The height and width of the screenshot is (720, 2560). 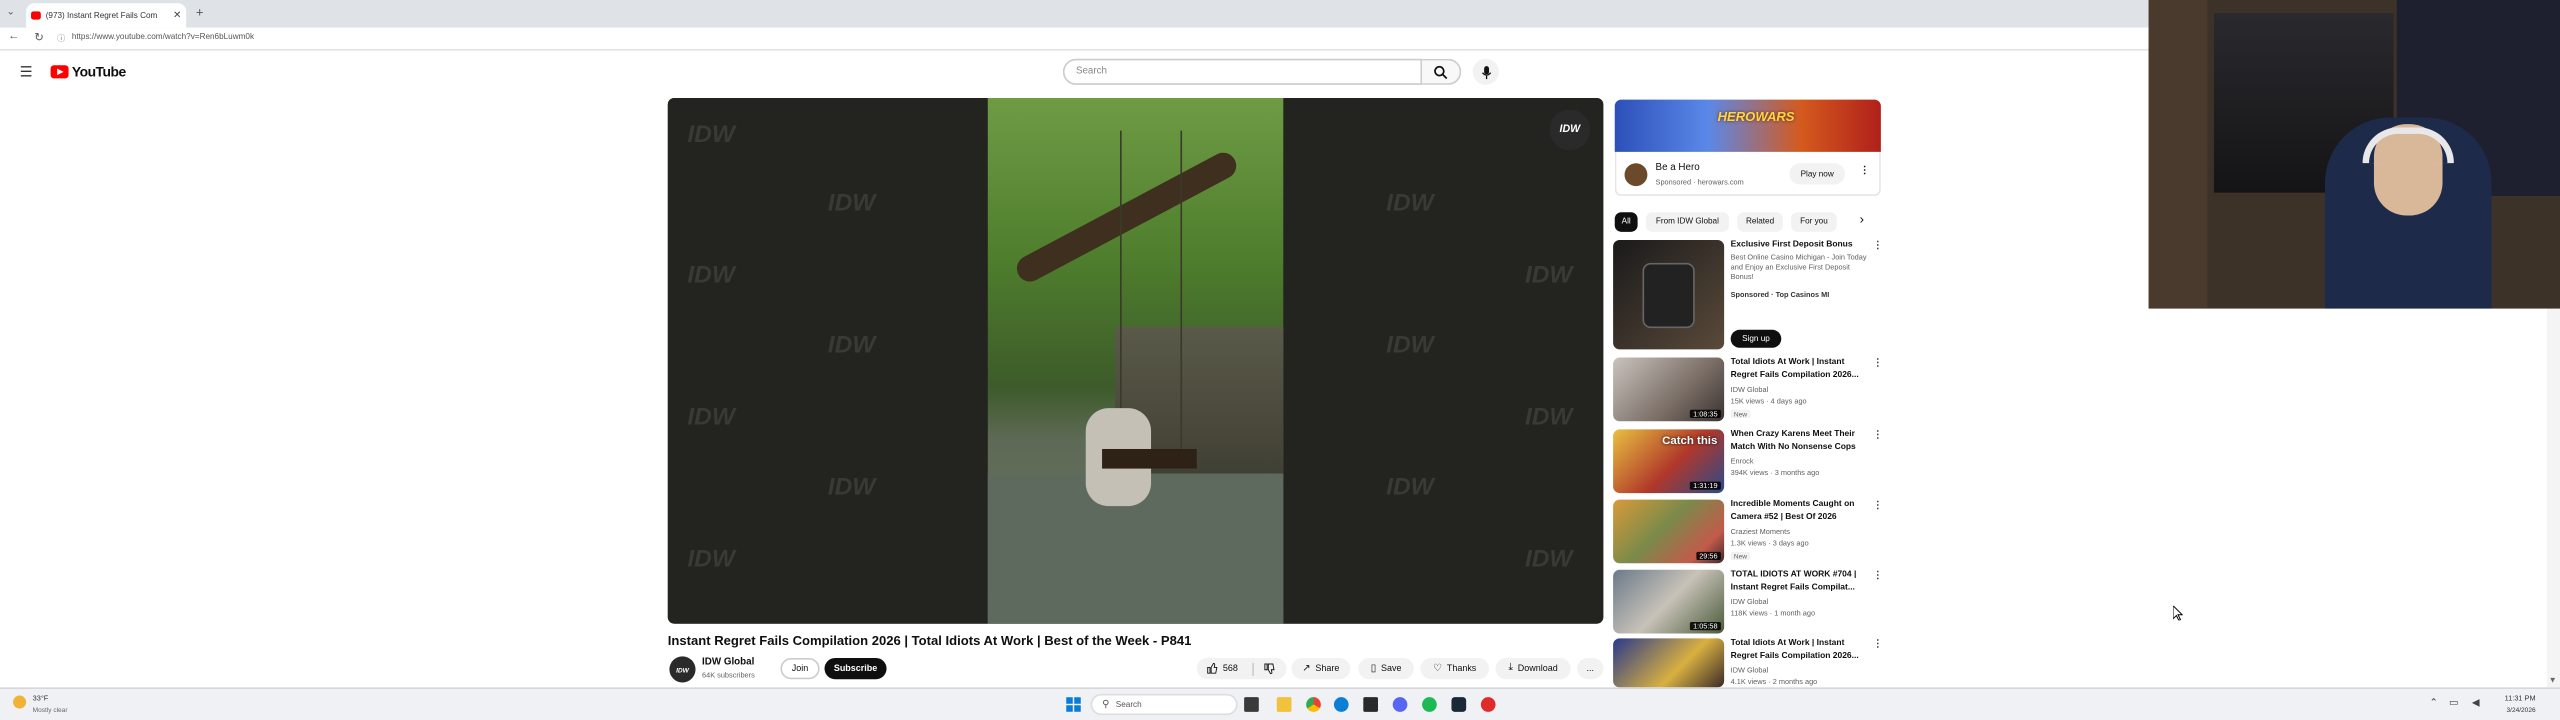 I want to click on rec-channel: Enrock, so click(x=1742, y=461).